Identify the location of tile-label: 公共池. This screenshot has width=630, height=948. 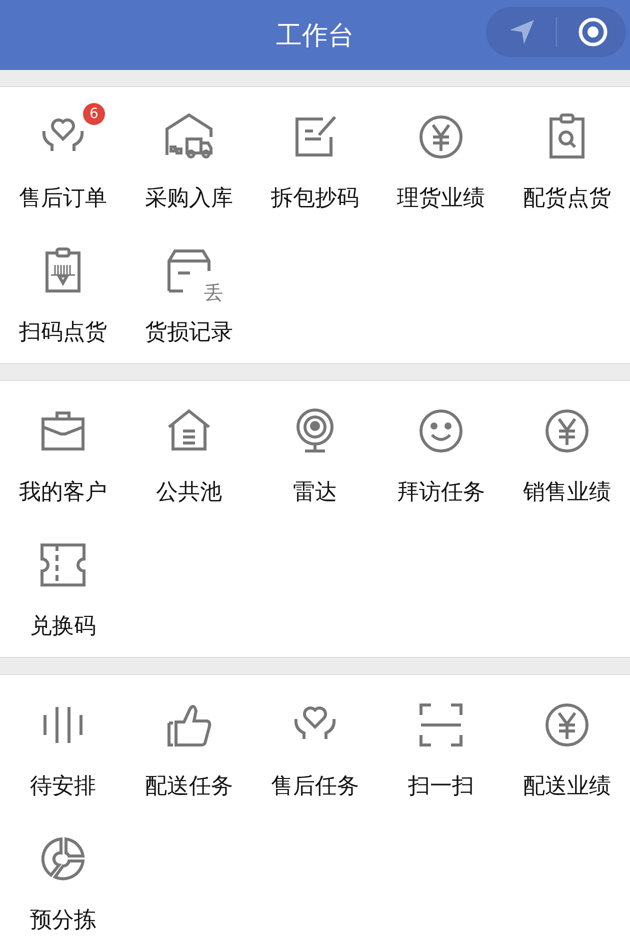
(189, 493).